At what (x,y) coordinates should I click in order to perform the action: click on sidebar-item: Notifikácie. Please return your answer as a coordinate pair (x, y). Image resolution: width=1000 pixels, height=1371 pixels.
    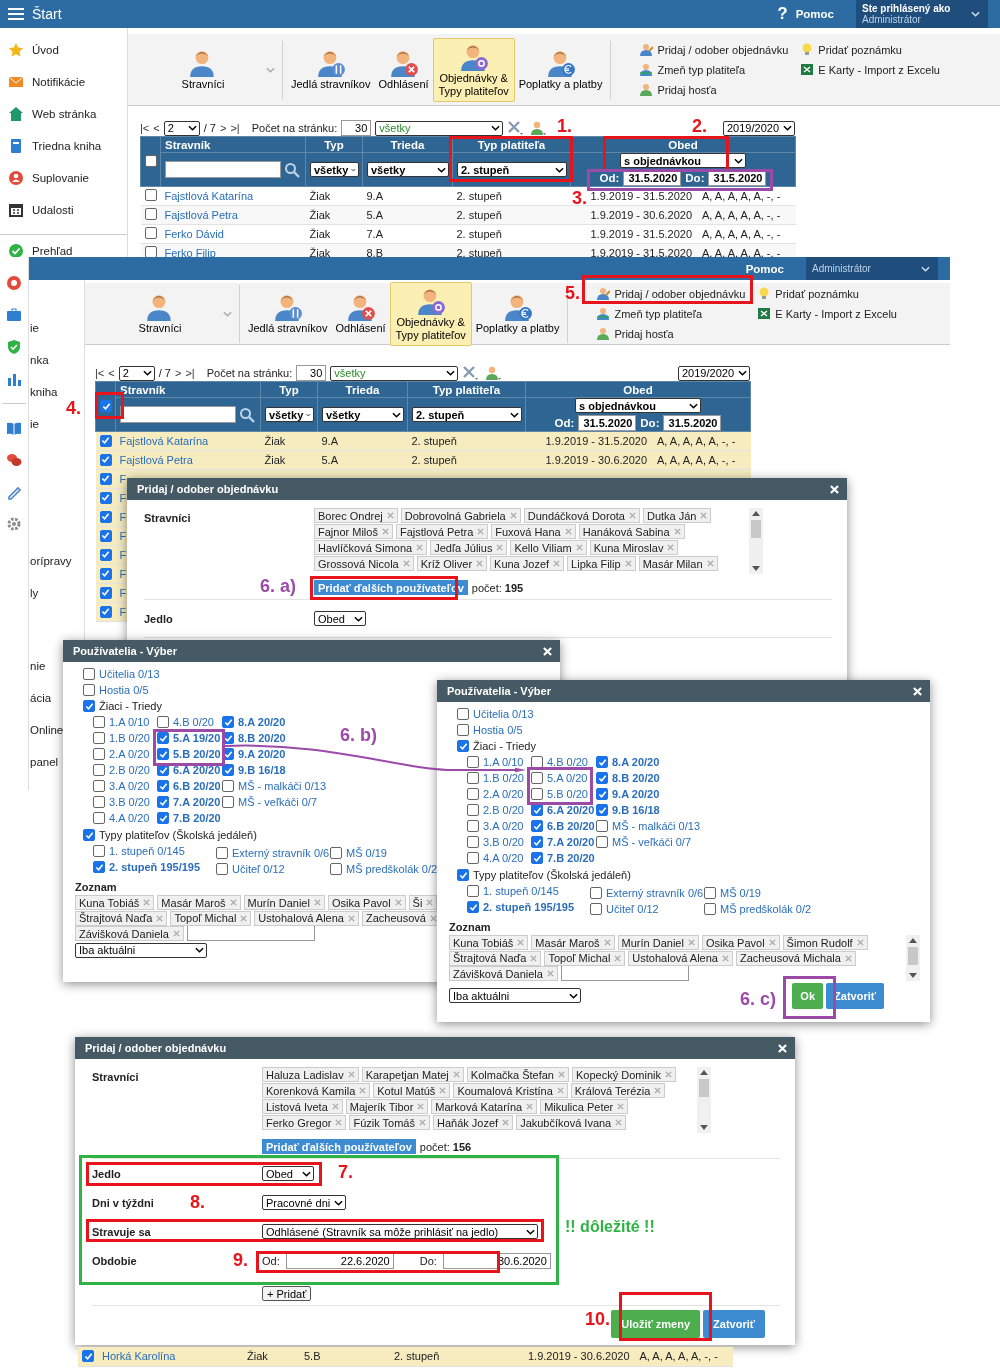
    Looking at the image, I should click on (63, 82).